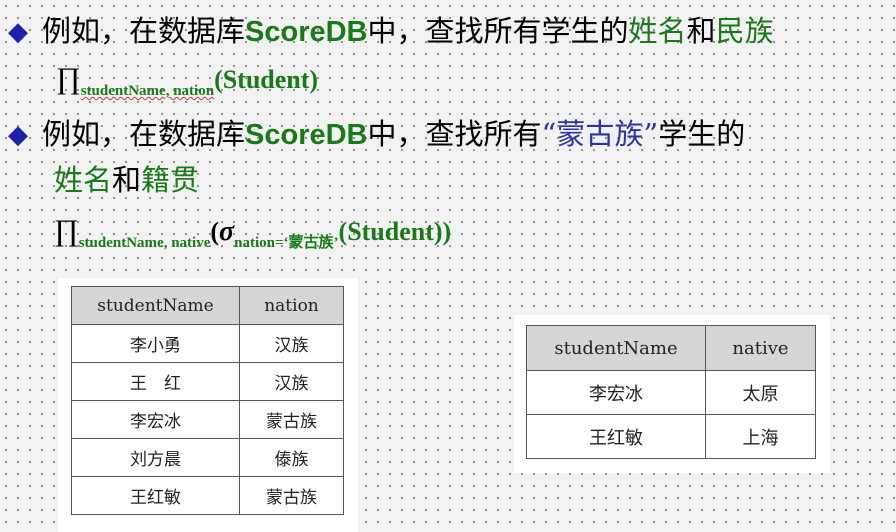 This screenshot has height=532, width=896. What do you see at coordinates (147, 91) in the screenshot?
I see `projection-attributes: studentName, nation` at bounding box center [147, 91].